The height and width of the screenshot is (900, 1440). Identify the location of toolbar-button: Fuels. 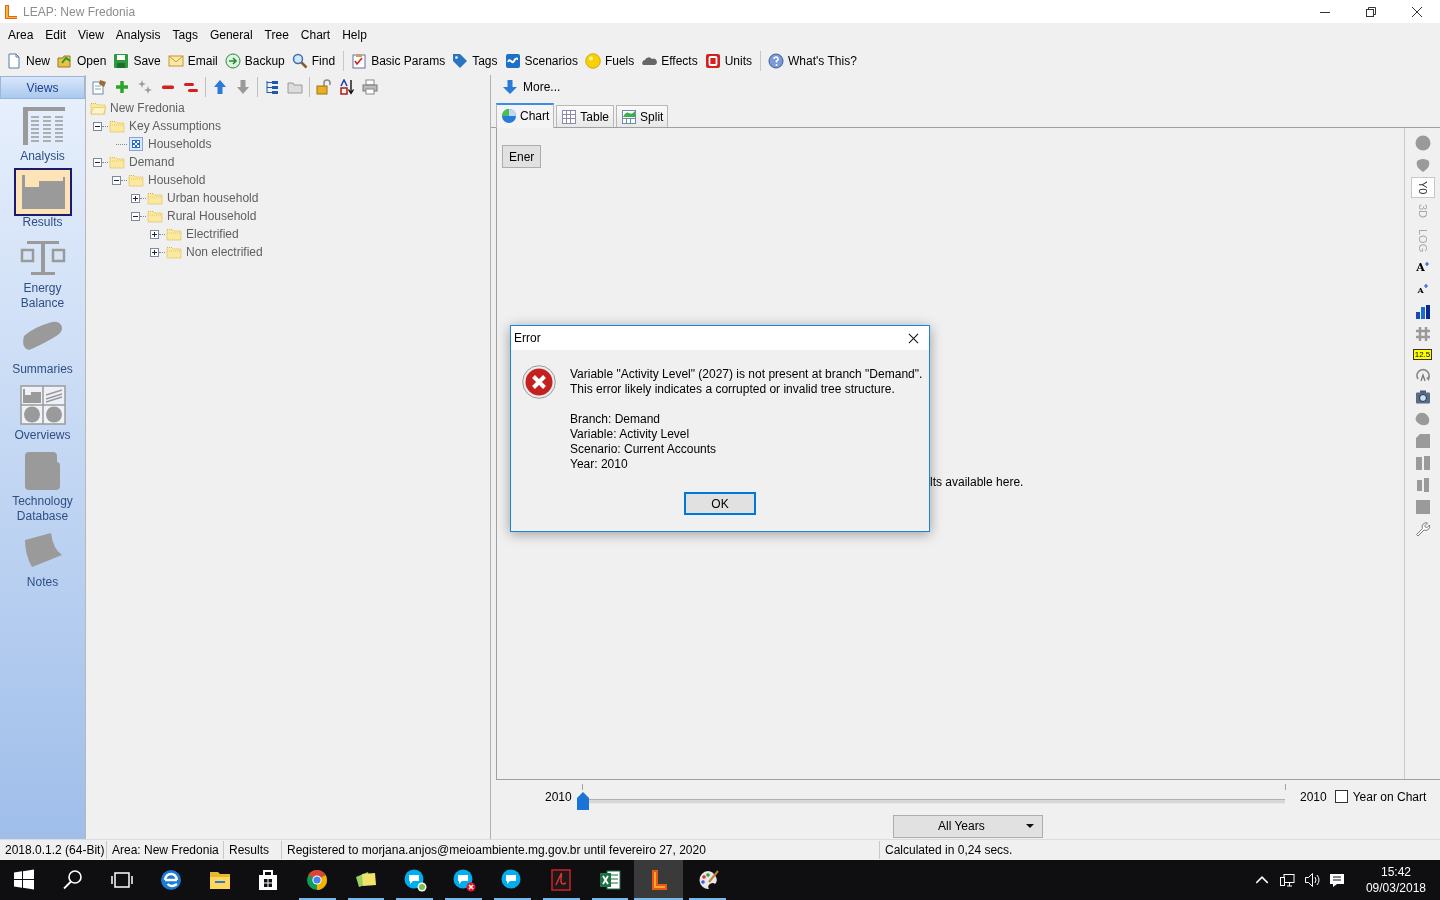
(609, 61).